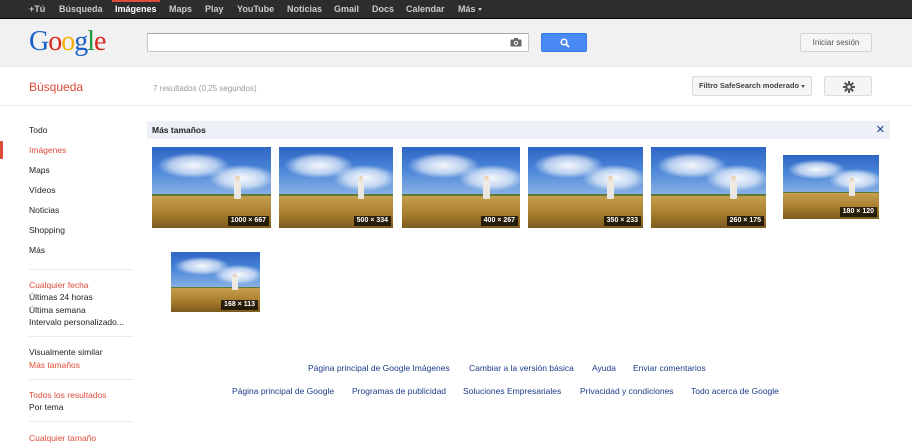 This screenshot has height=444, width=912. I want to click on nav-item-play: Play, so click(214, 9).